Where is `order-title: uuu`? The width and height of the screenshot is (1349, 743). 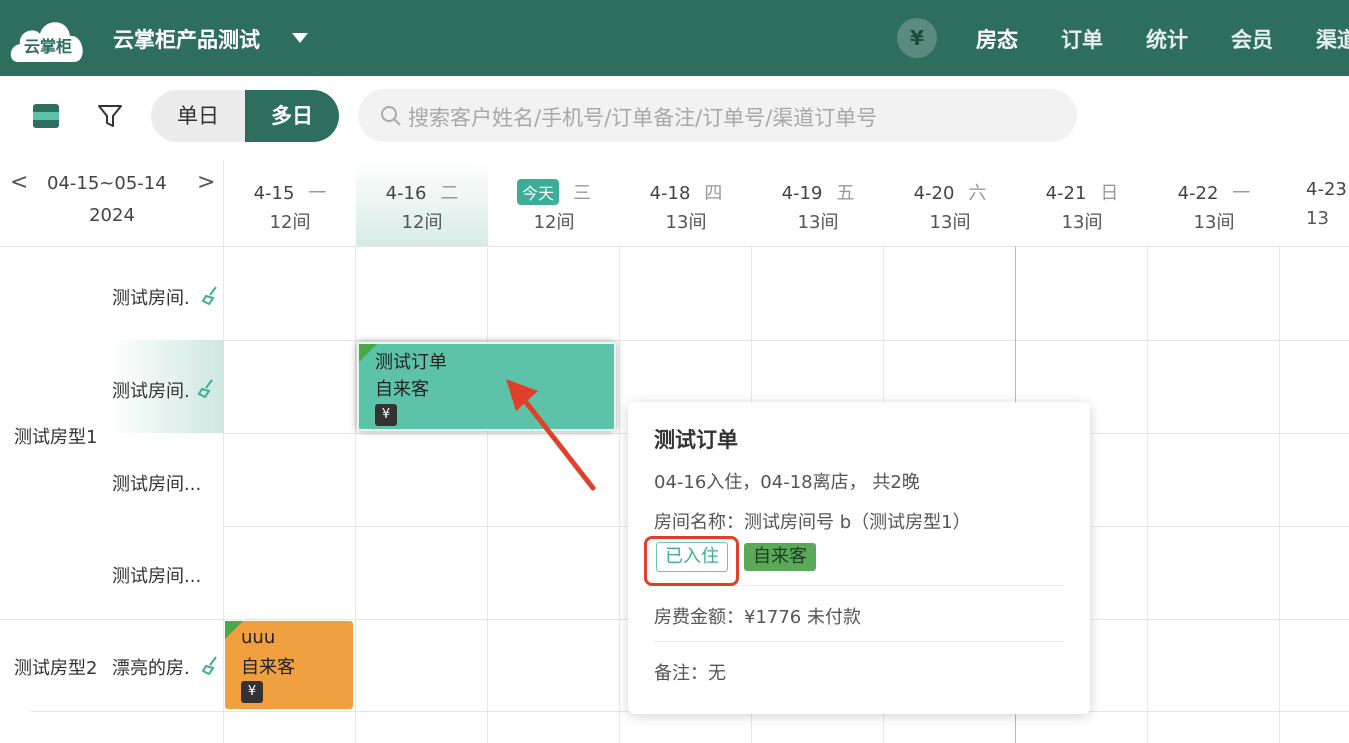
order-title: uuu is located at coordinates (258, 637).